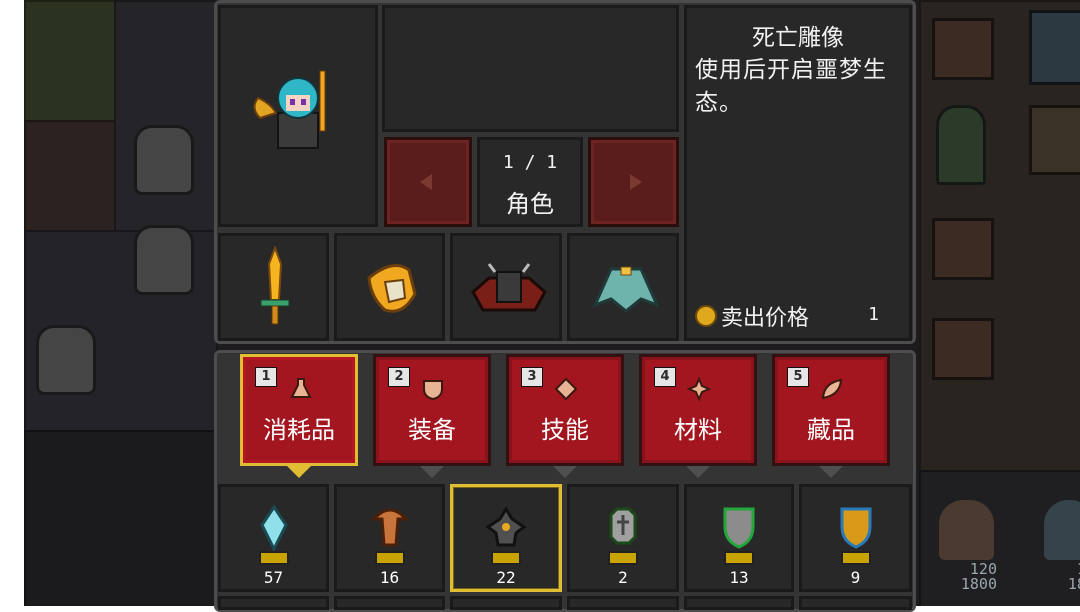 Image resolution: width=1080 pixels, height=612 pixels. I want to click on next-page-button, so click(633, 182).